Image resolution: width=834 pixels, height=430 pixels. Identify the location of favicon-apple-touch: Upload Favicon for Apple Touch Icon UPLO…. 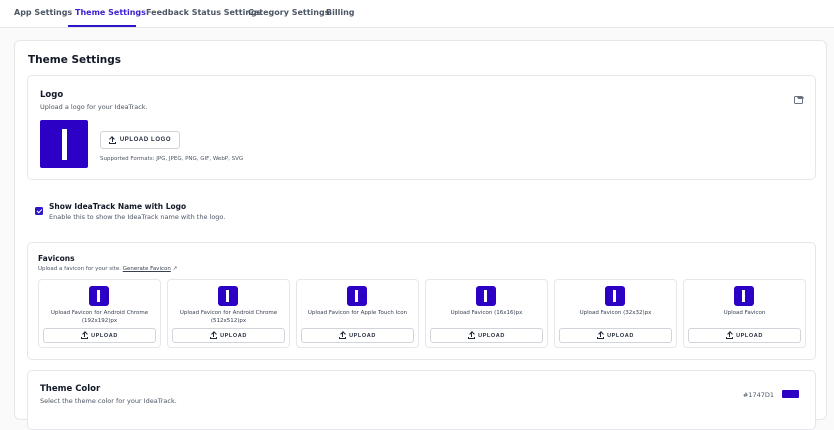
(357, 313).